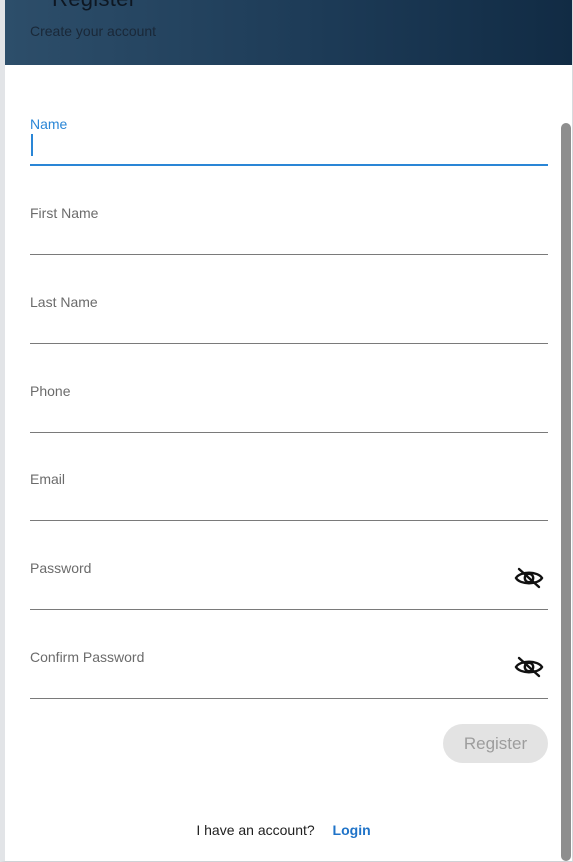 The width and height of the screenshot is (573, 862). What do you see at coordinates (64, 213) in the screenshot?
I see `first-name-label: First Name` at bounding box center [64, 213].